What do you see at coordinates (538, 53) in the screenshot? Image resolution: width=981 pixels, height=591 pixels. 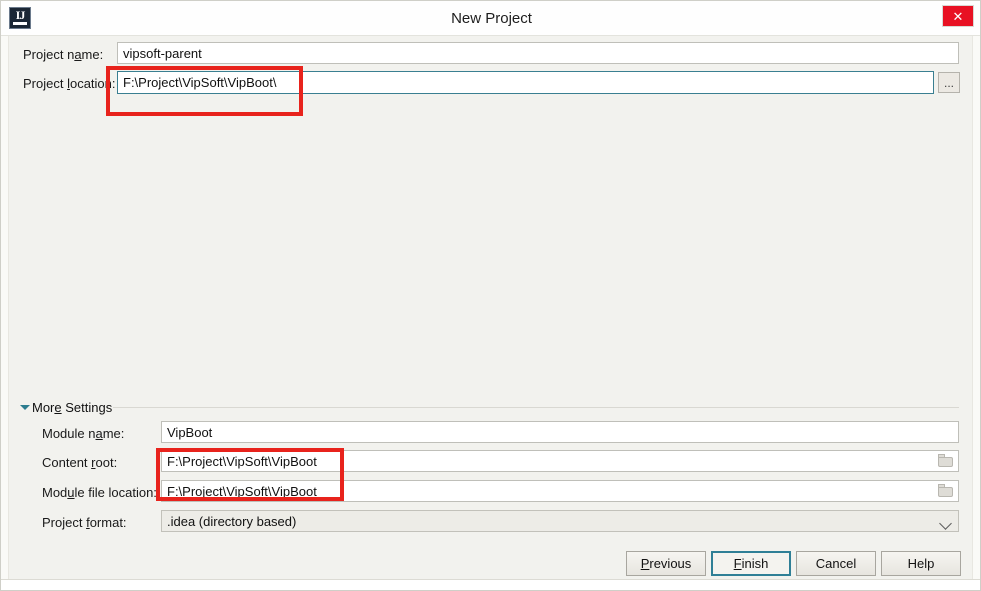 I see `project-name-input: vipsoft-parent` at bounding box center [538, 53].